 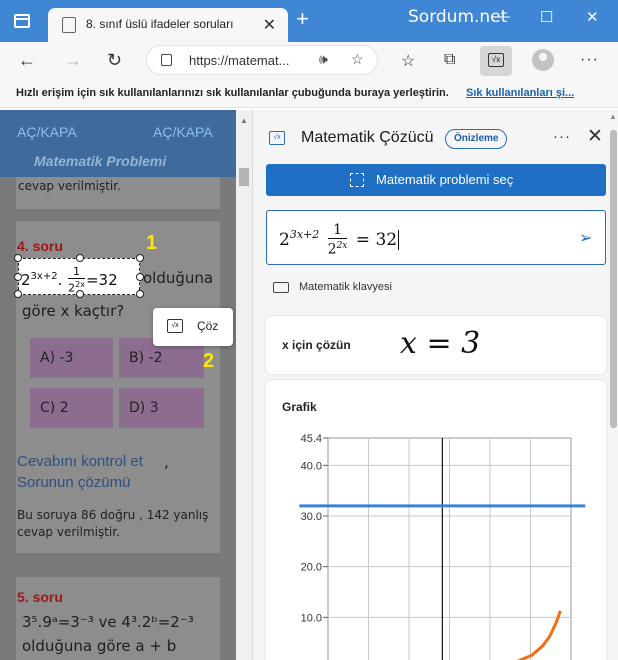 What do you see at coordinates (193, 327) in the screenshot?
I see `solve-popup-button: √x Çöz` at bounding box center [193, 327].